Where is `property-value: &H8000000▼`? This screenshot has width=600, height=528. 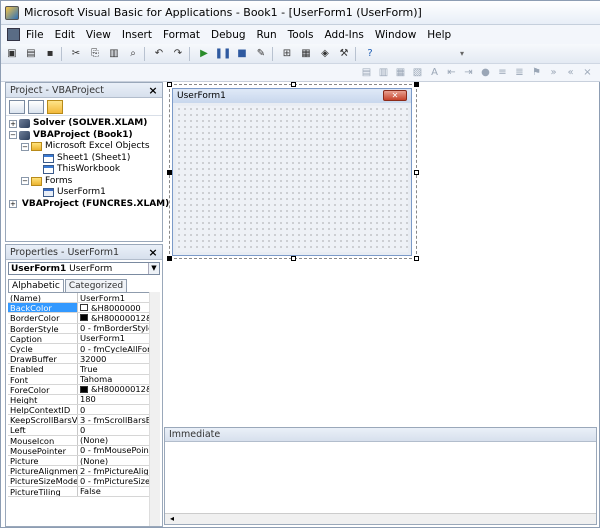
property-value: &H8000000▼ is located at coordinates (118, 307).